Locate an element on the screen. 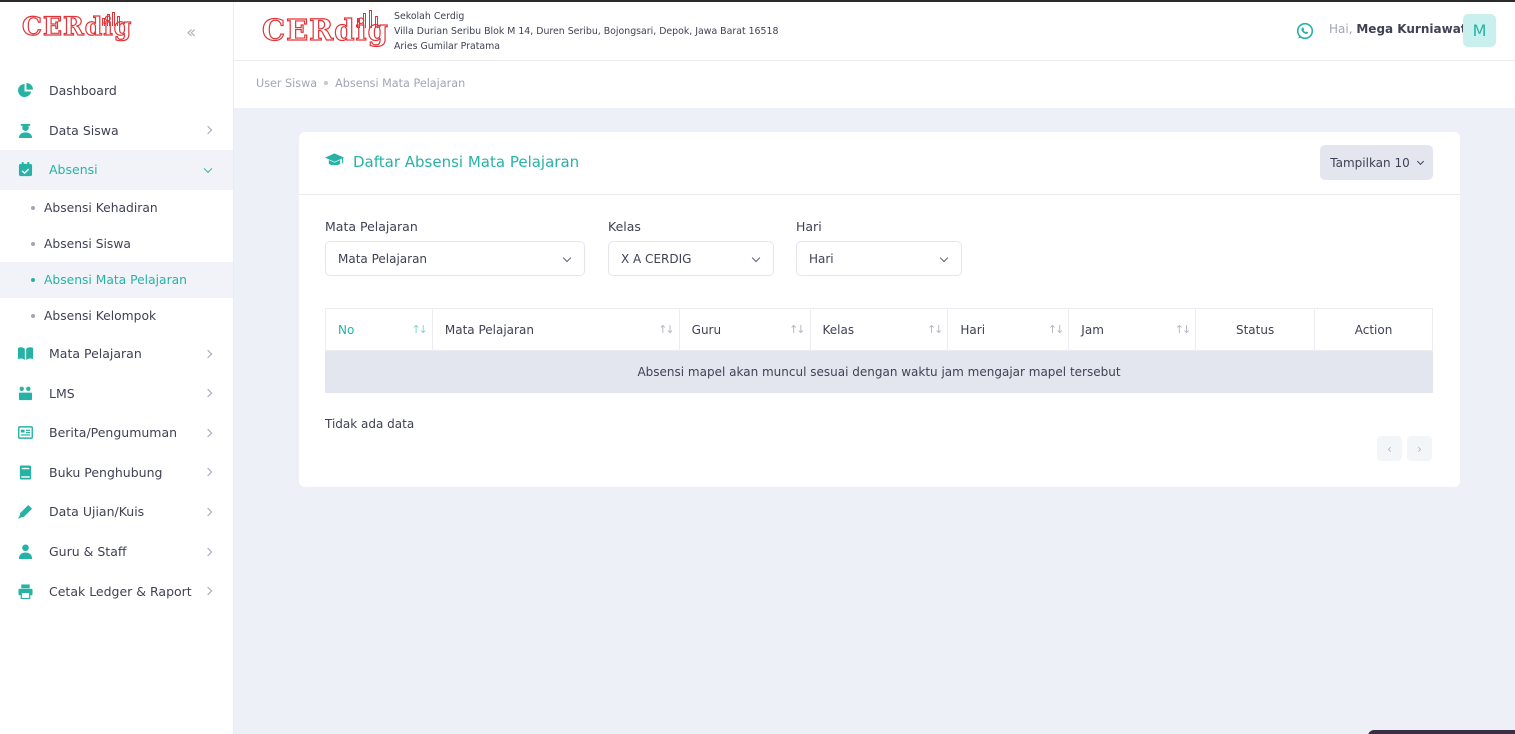 This screenshot has width=1515, height=734. column-header-status: Status is located at coordinates (1255, 329).